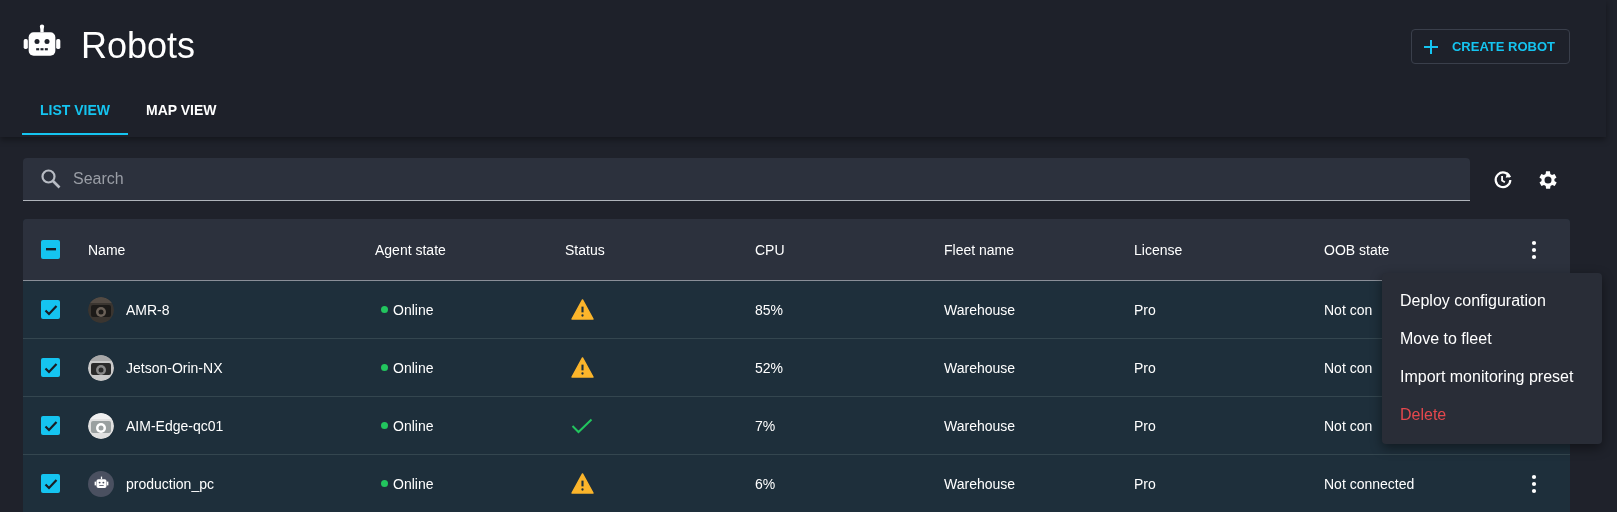  I want to click on robot-name: production_pc, so click(170, 483).